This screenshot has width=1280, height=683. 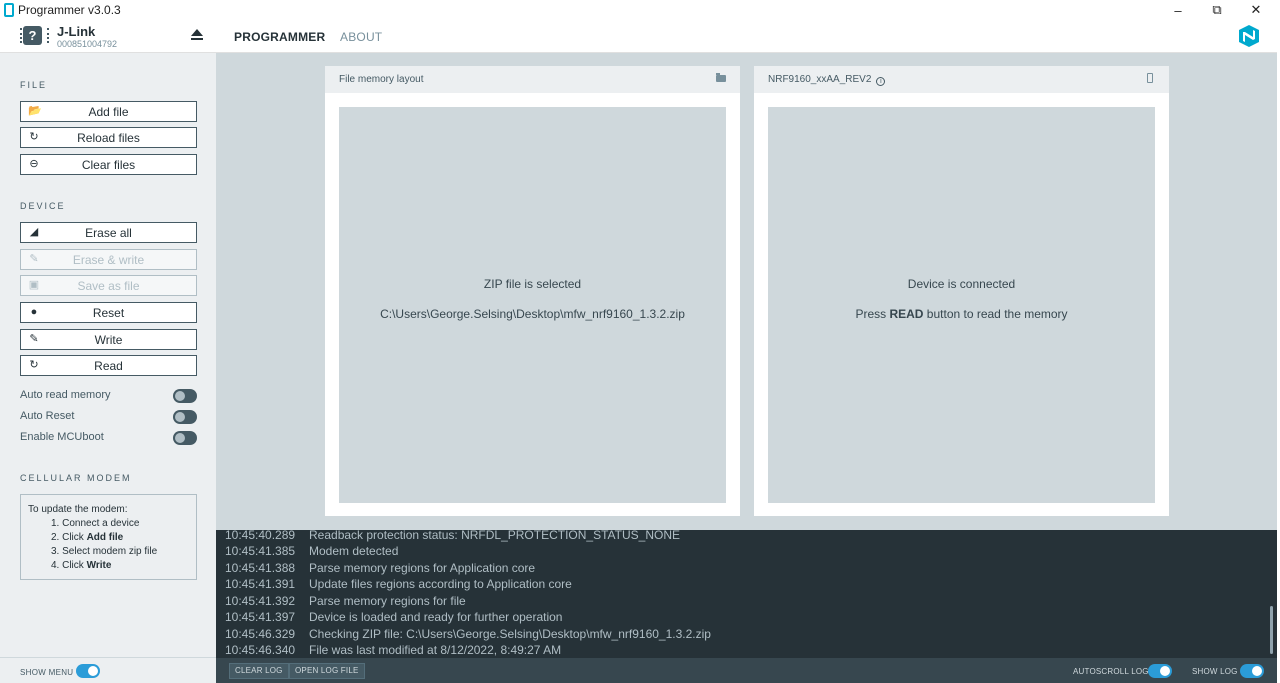 I want to click on enable-mcuboot-toggle, so click(x=185, y=438).